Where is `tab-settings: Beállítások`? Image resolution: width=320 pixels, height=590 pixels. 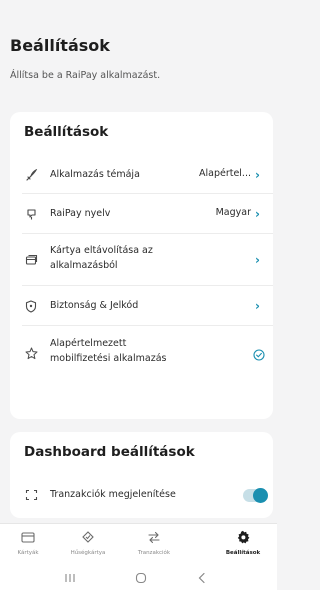 tab-settings: Beállítások is located at coordinates (243, 546).